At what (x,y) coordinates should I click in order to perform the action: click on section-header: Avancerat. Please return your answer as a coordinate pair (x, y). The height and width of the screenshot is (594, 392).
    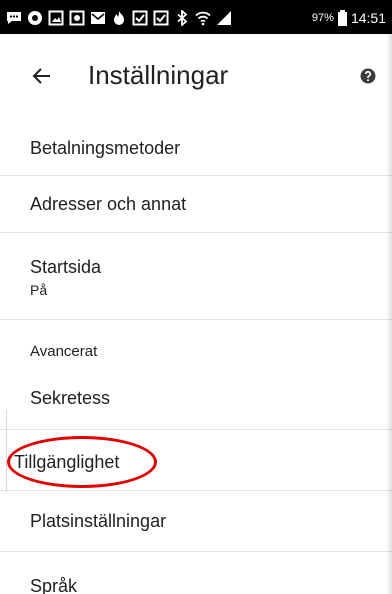
    Looking at the image, I should click on (64, 351).